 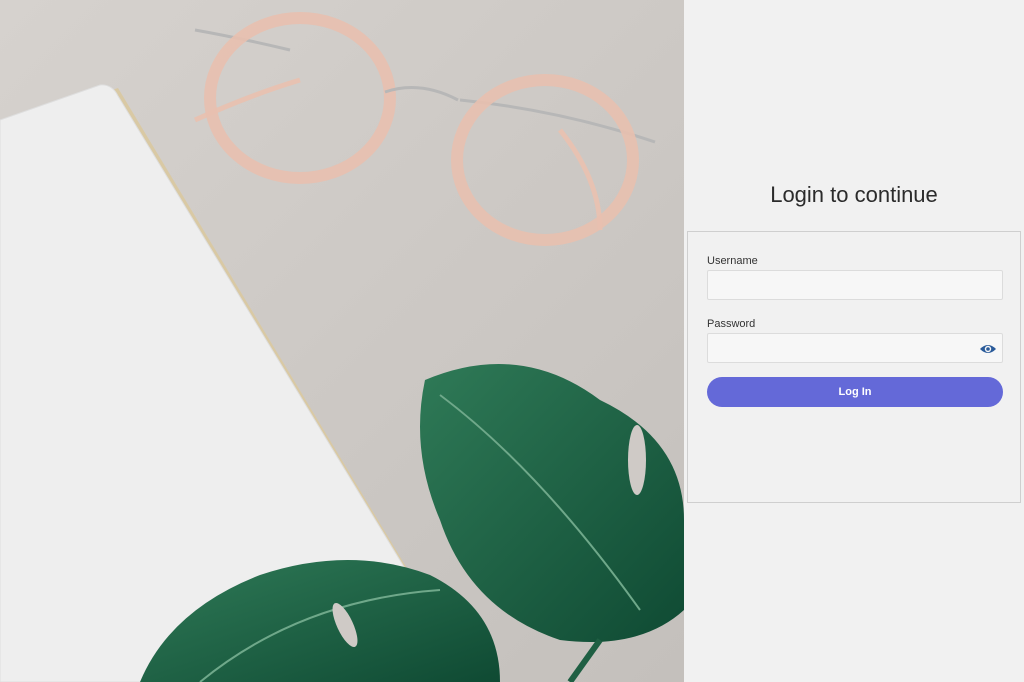 I want to click on password-input, so click(x=855, y=348).